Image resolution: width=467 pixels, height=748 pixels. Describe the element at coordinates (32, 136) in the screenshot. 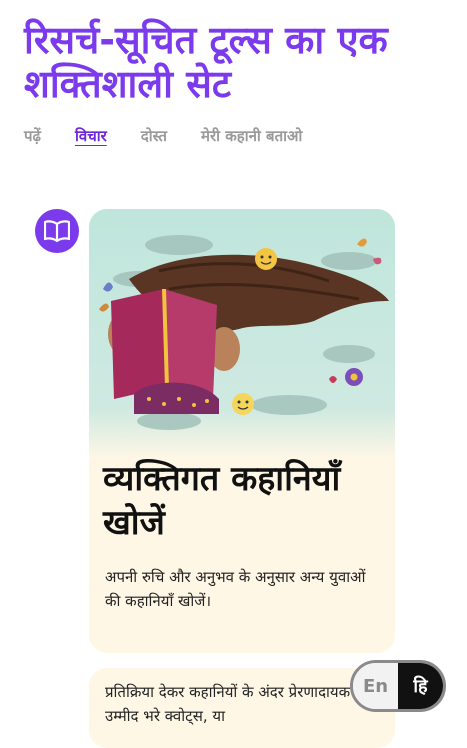

I see `tab-read: पढ़ें` at that location.